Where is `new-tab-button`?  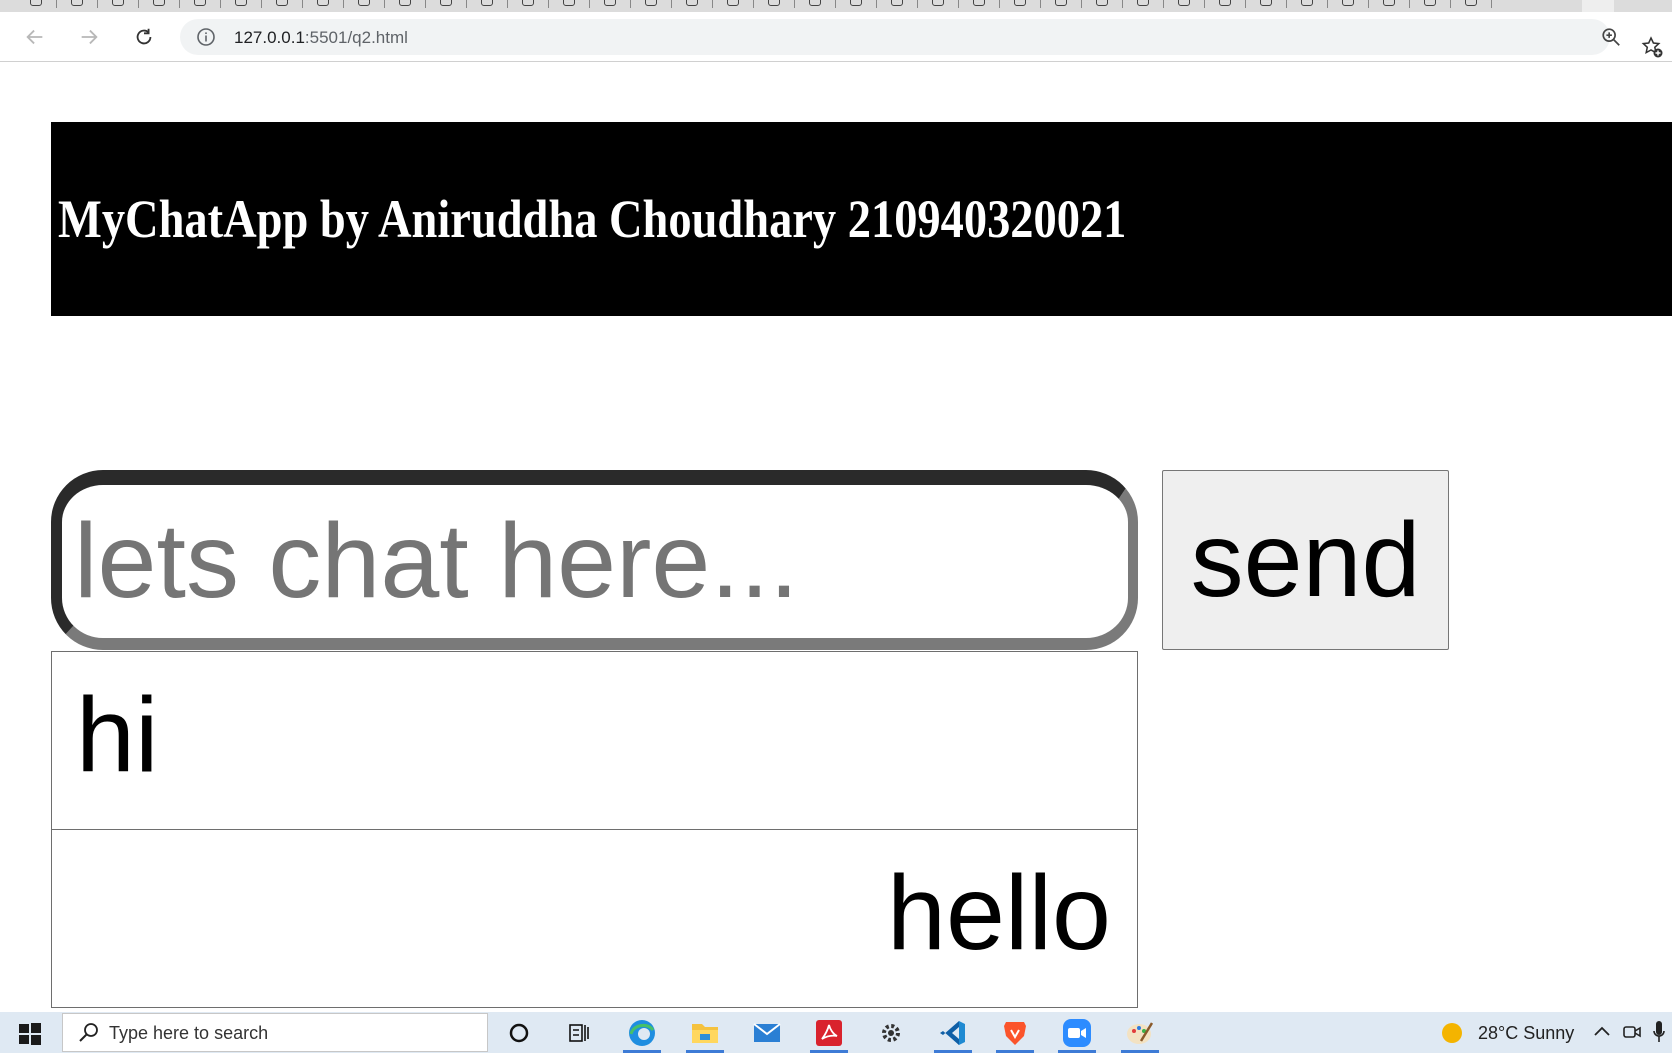
new-tab-button is located at coordinates (1598, 6).